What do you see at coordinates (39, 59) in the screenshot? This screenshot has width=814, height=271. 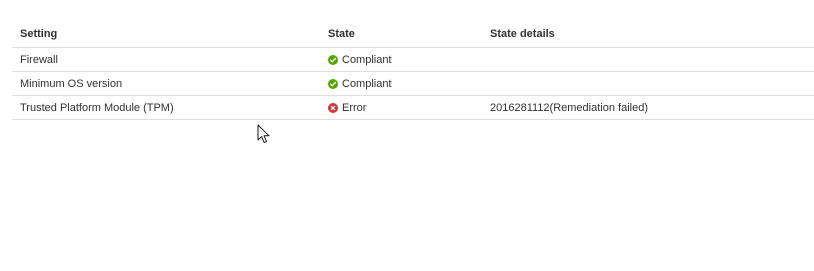 I see `setting-name: Firewall` at bounding box center [39, 59].